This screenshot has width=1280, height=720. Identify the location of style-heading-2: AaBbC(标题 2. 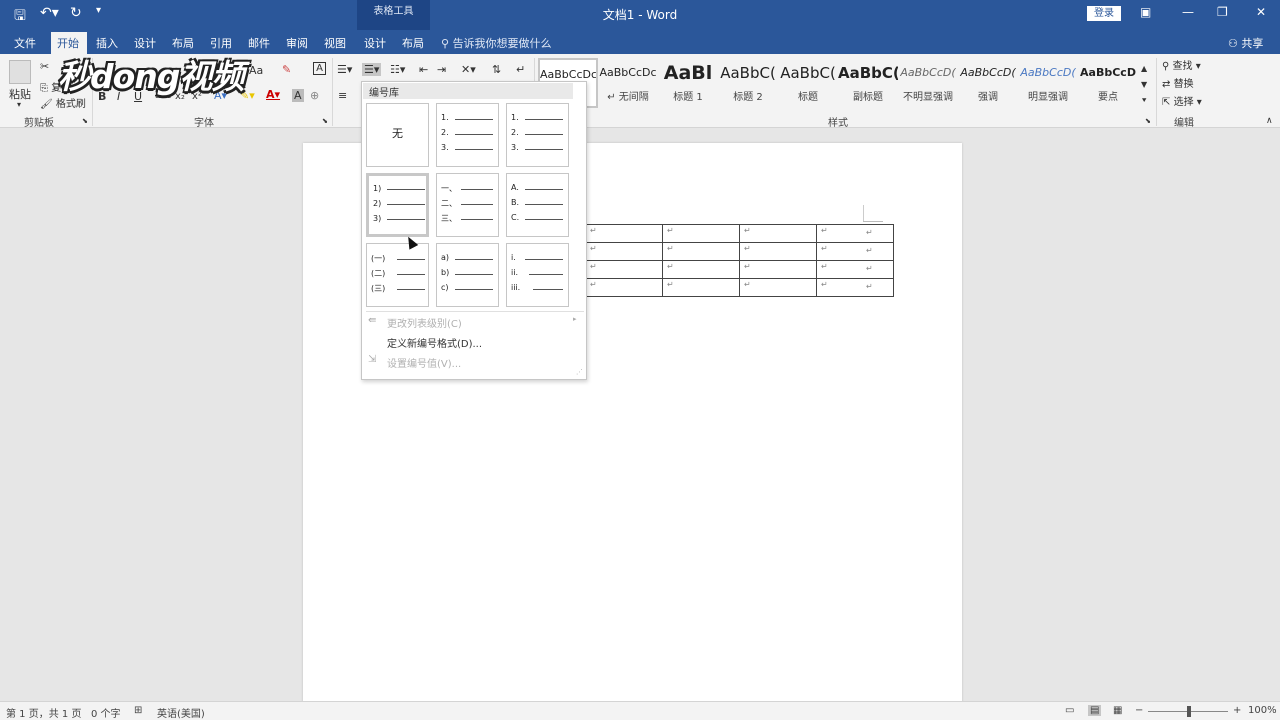
(748, 83).